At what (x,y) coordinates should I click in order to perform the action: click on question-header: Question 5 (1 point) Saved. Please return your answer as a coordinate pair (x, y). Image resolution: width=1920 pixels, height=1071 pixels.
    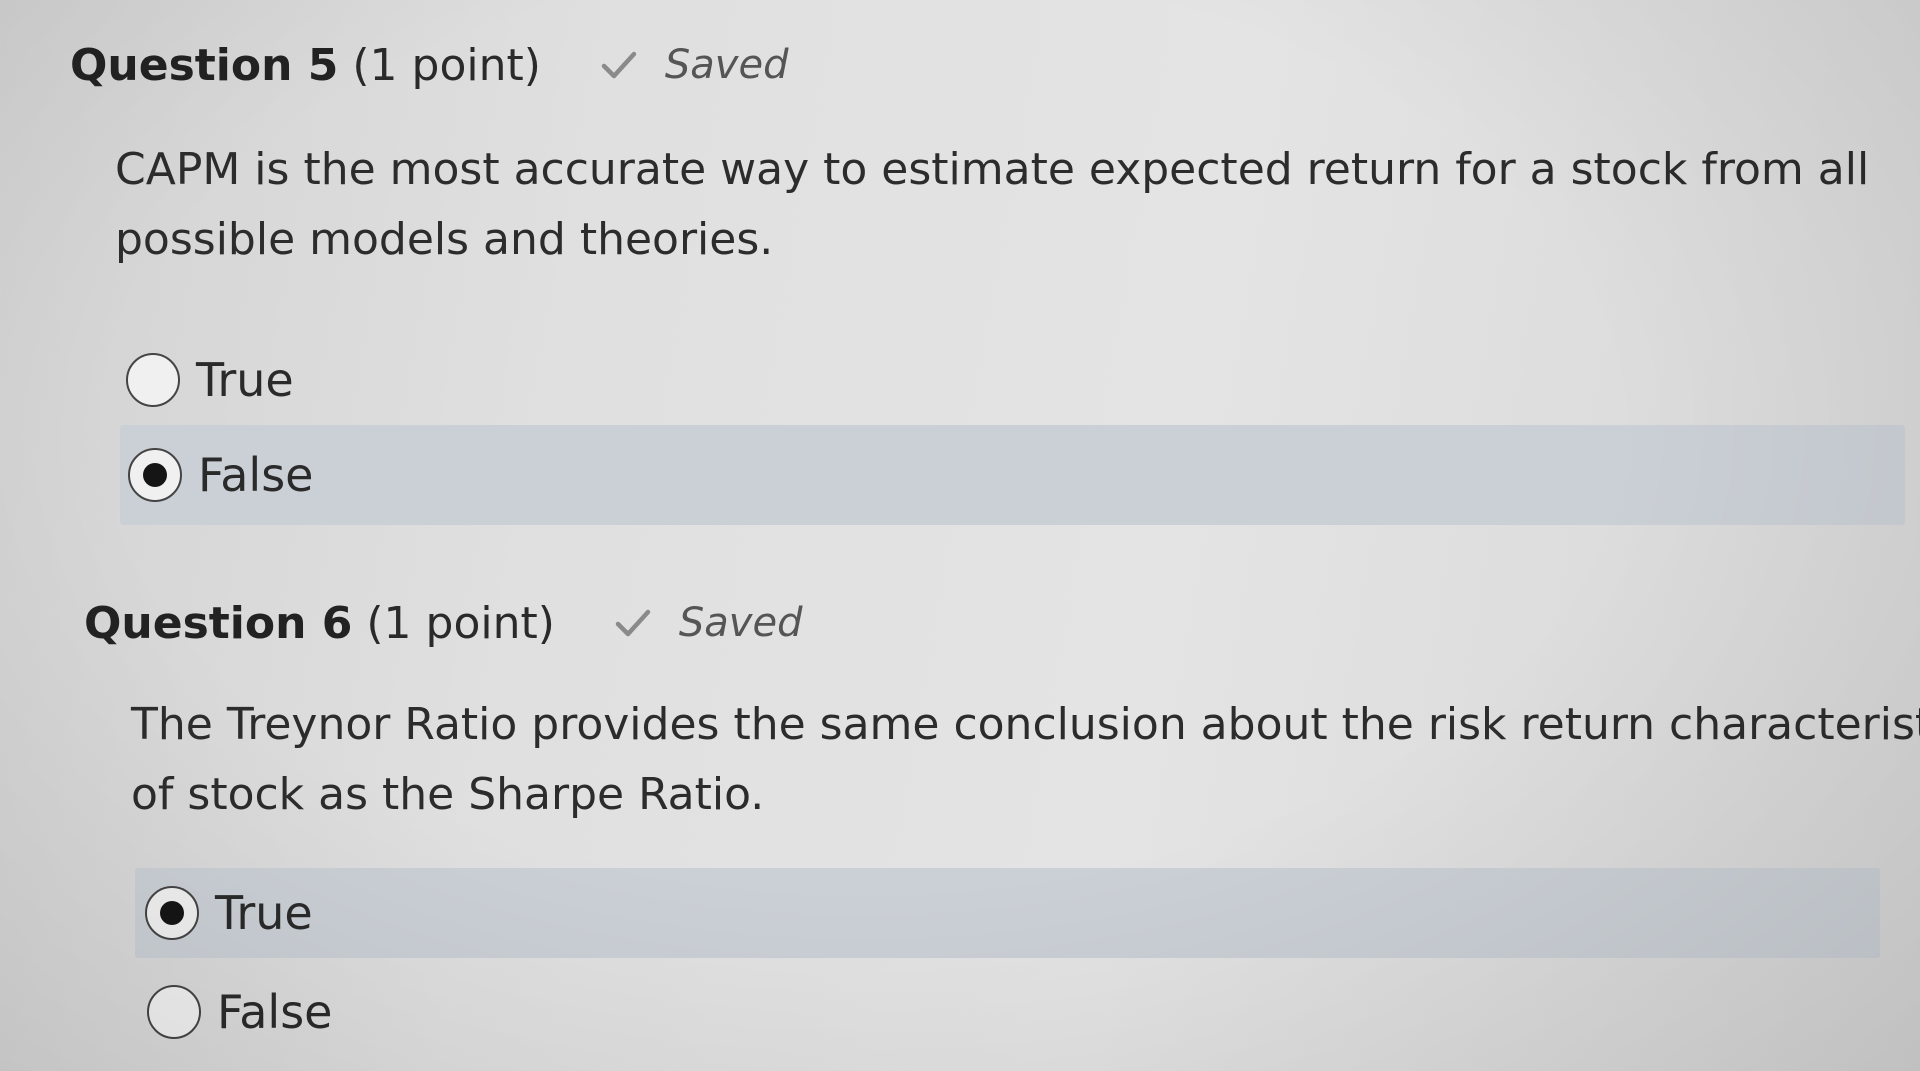
    Looking at the image, I should click on (429, 65).